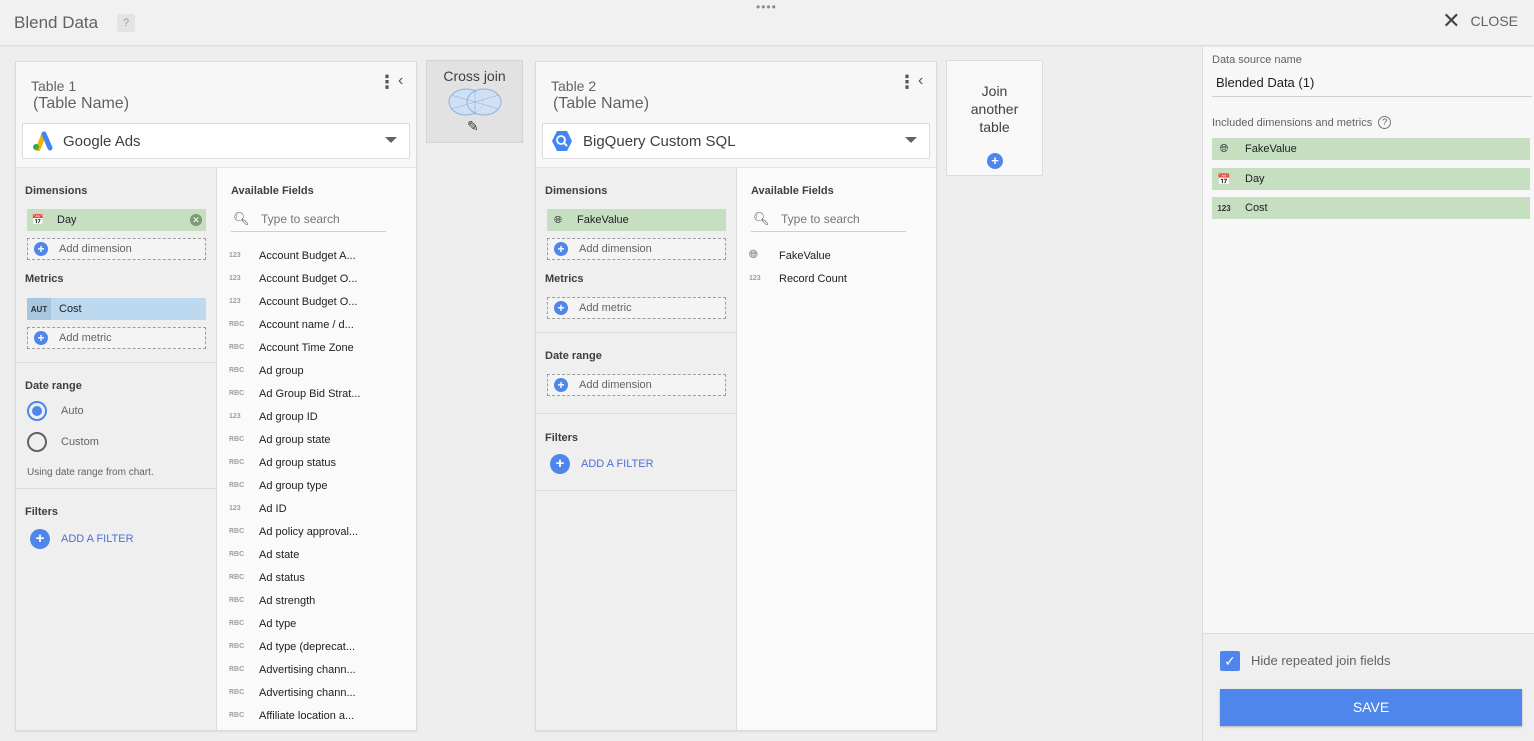 The width and height of the screenshot is (1534, 741). I want to click on close-button: ✕ CLOSE, so click(1480, 21).